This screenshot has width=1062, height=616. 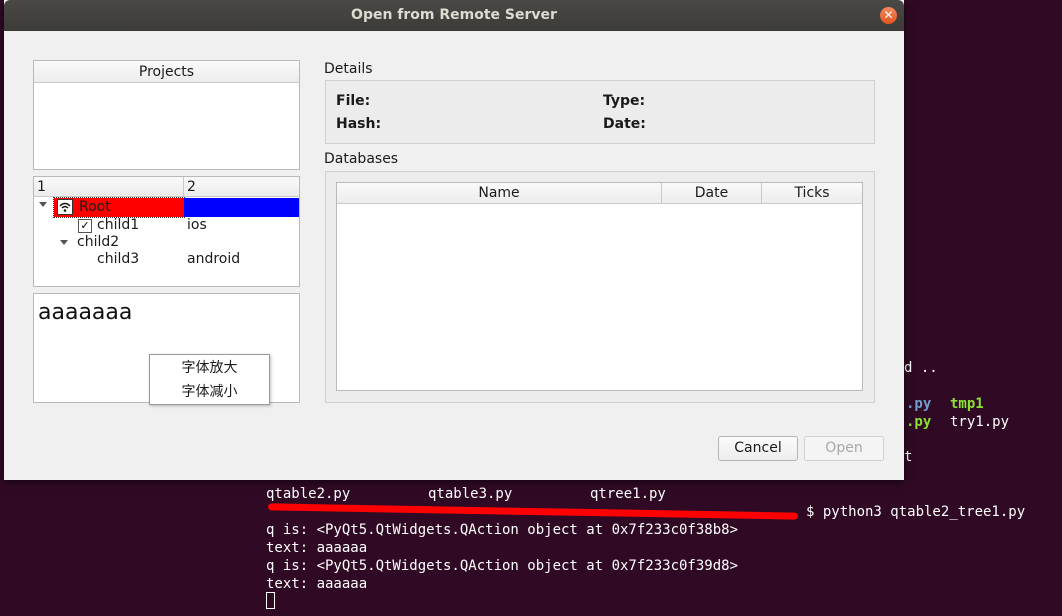 I want to click on text-edit-content: aaaaaaa, so click(x=85, y=312).